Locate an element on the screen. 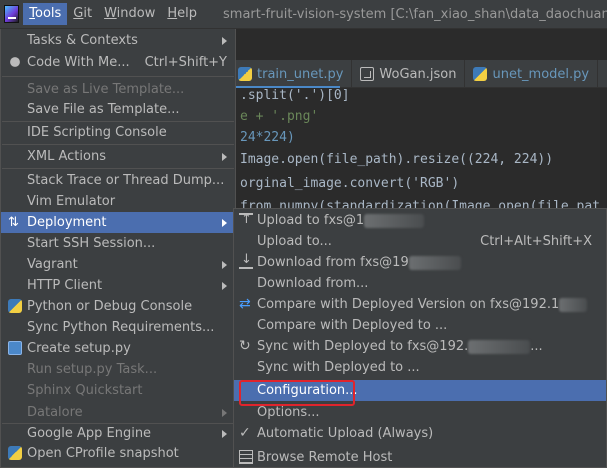  tab-train-unet: train_unet.py is located at coordinates (291, 74).